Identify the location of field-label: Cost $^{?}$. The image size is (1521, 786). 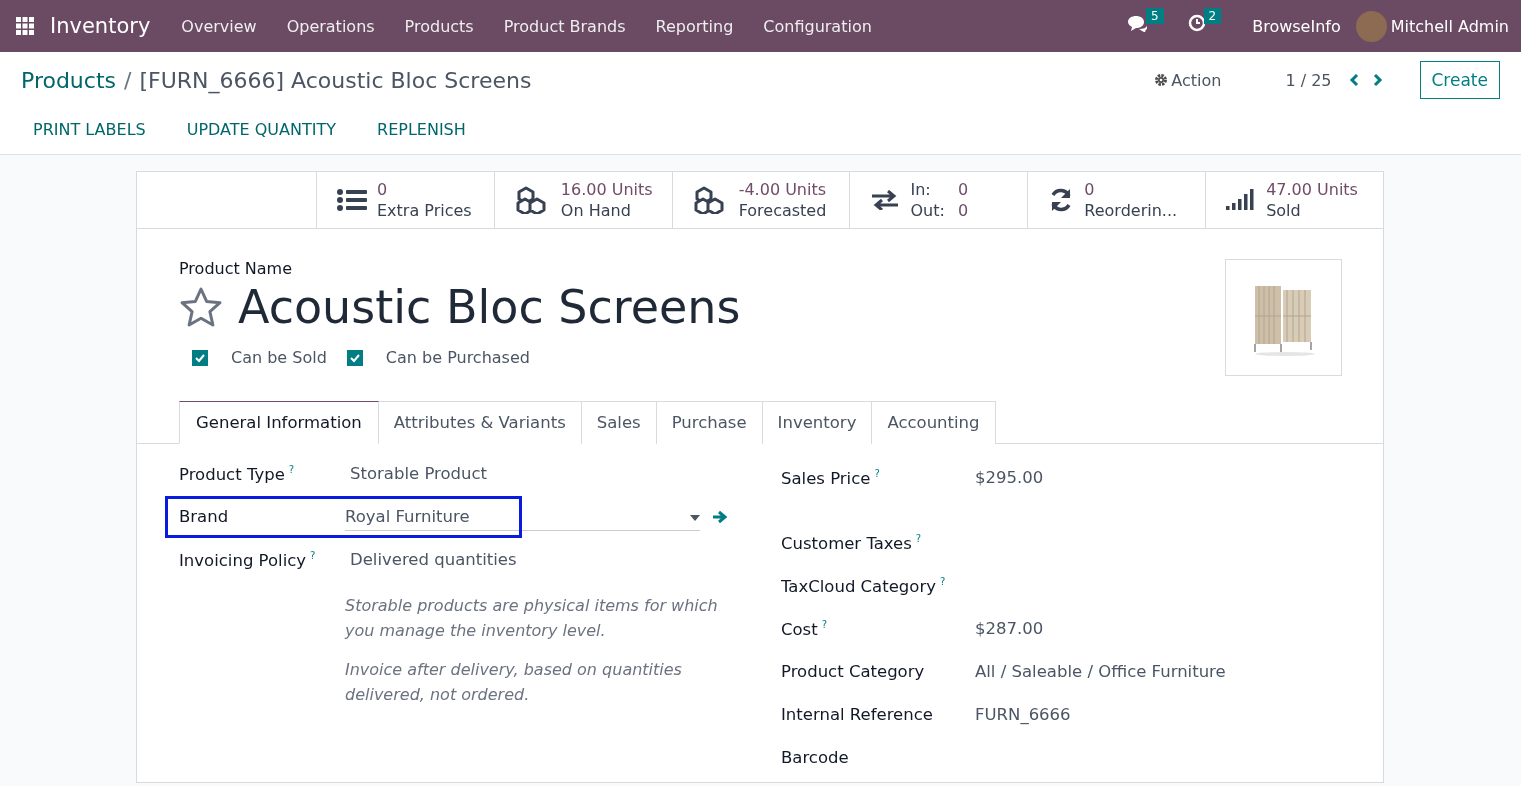
(804, 629).